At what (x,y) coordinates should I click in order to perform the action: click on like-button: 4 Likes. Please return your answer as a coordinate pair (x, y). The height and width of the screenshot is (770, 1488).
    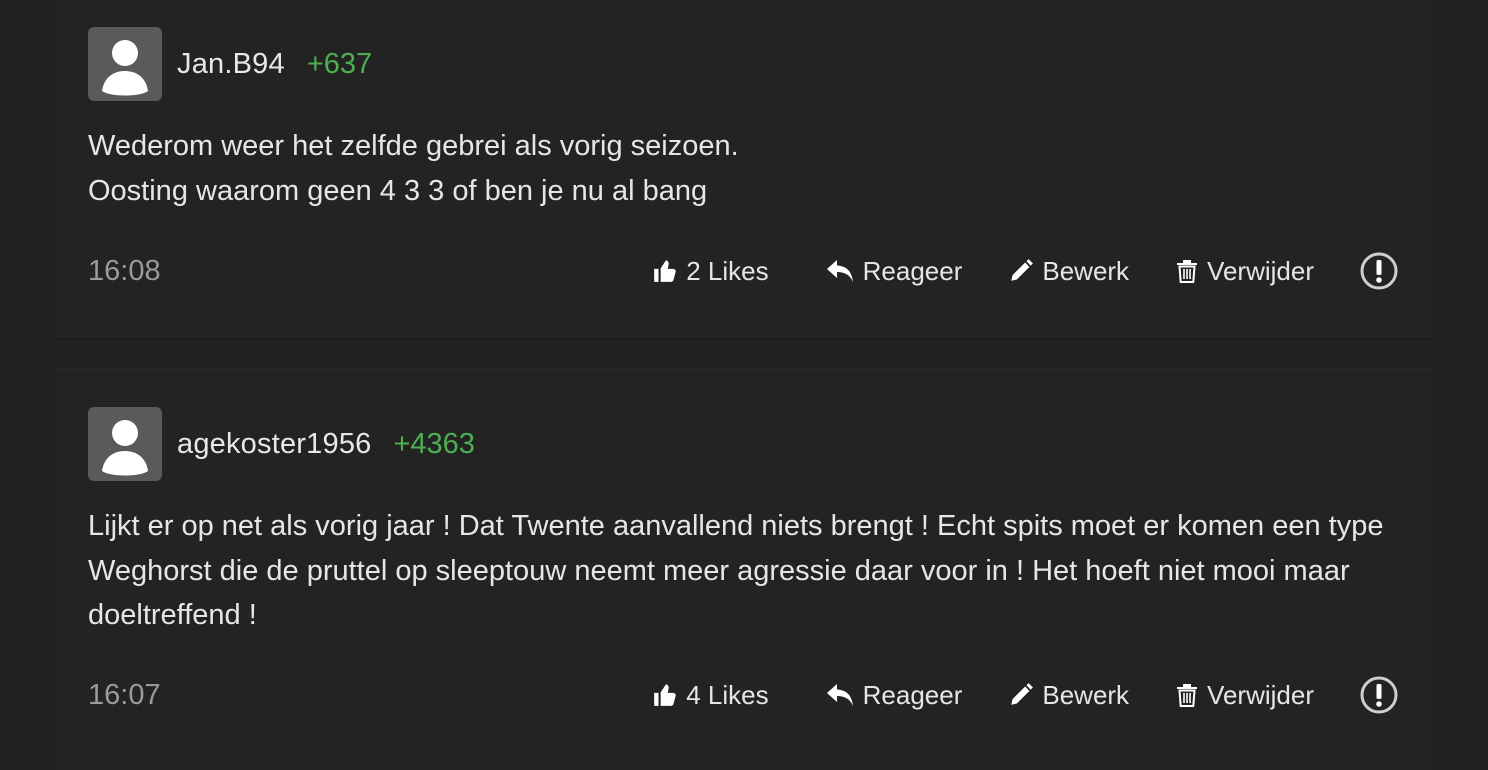
    Looking at the image, I should click on (710, 695).